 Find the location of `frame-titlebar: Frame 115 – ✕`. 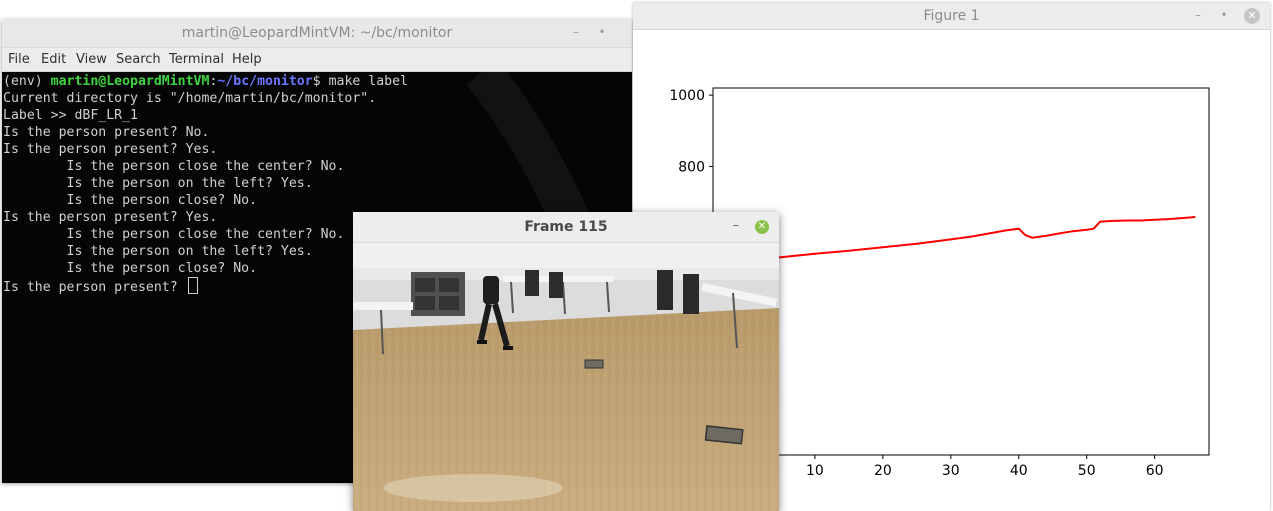

frame-titlebar: Frame 115 – ✕ is located at coordinates (566, 227).